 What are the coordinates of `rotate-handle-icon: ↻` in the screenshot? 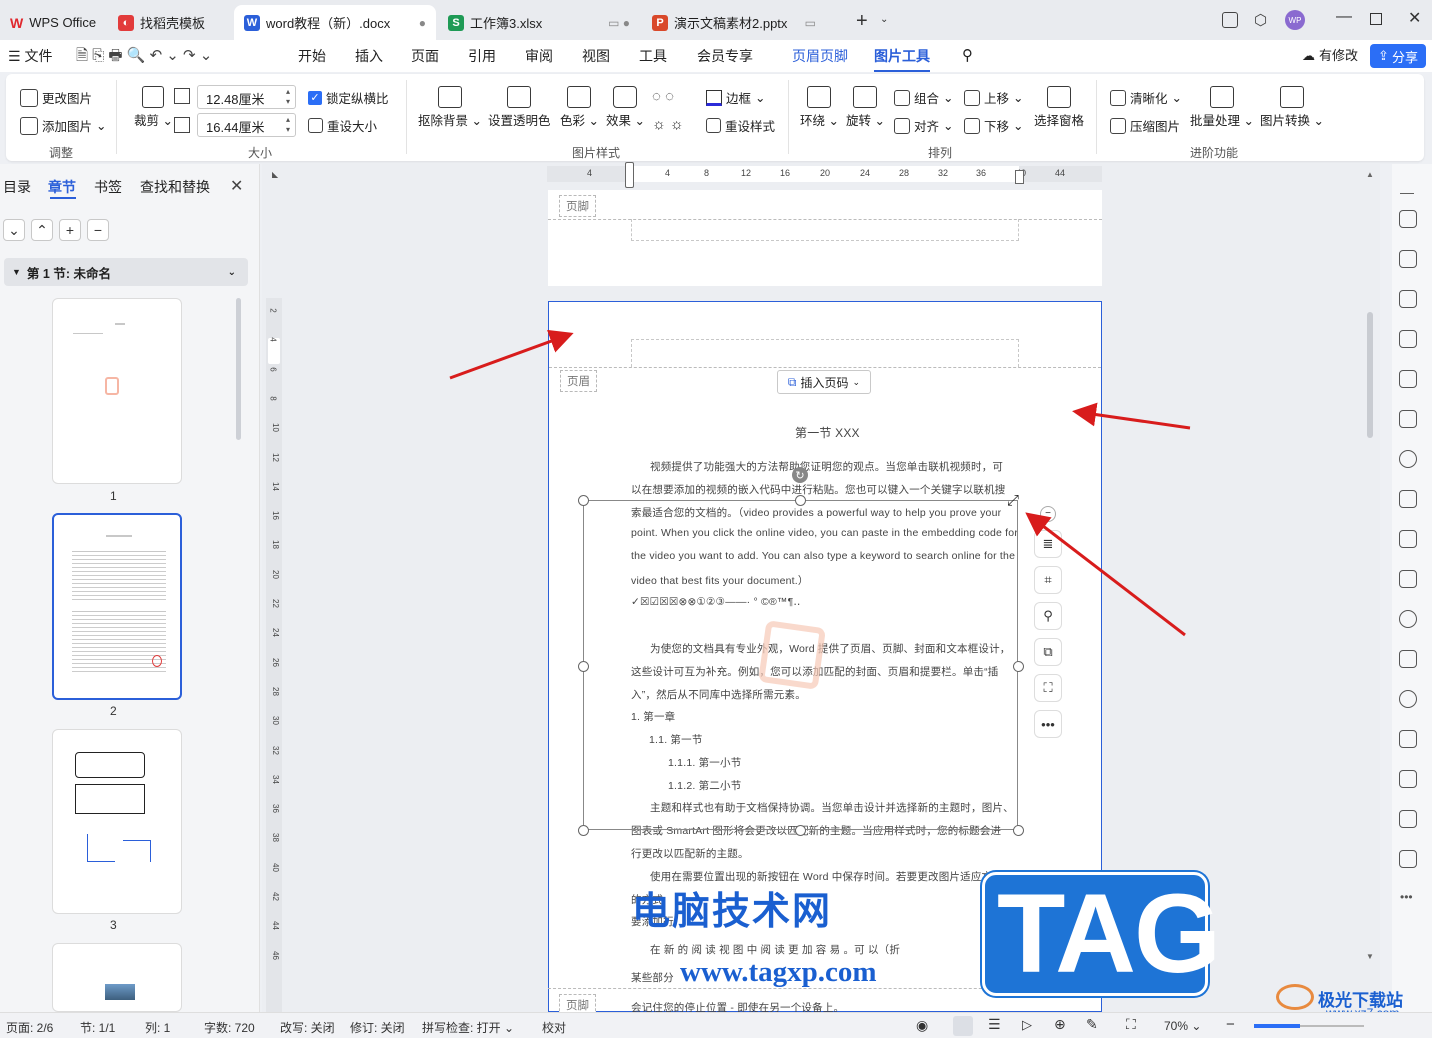 It's located at (800, 475).